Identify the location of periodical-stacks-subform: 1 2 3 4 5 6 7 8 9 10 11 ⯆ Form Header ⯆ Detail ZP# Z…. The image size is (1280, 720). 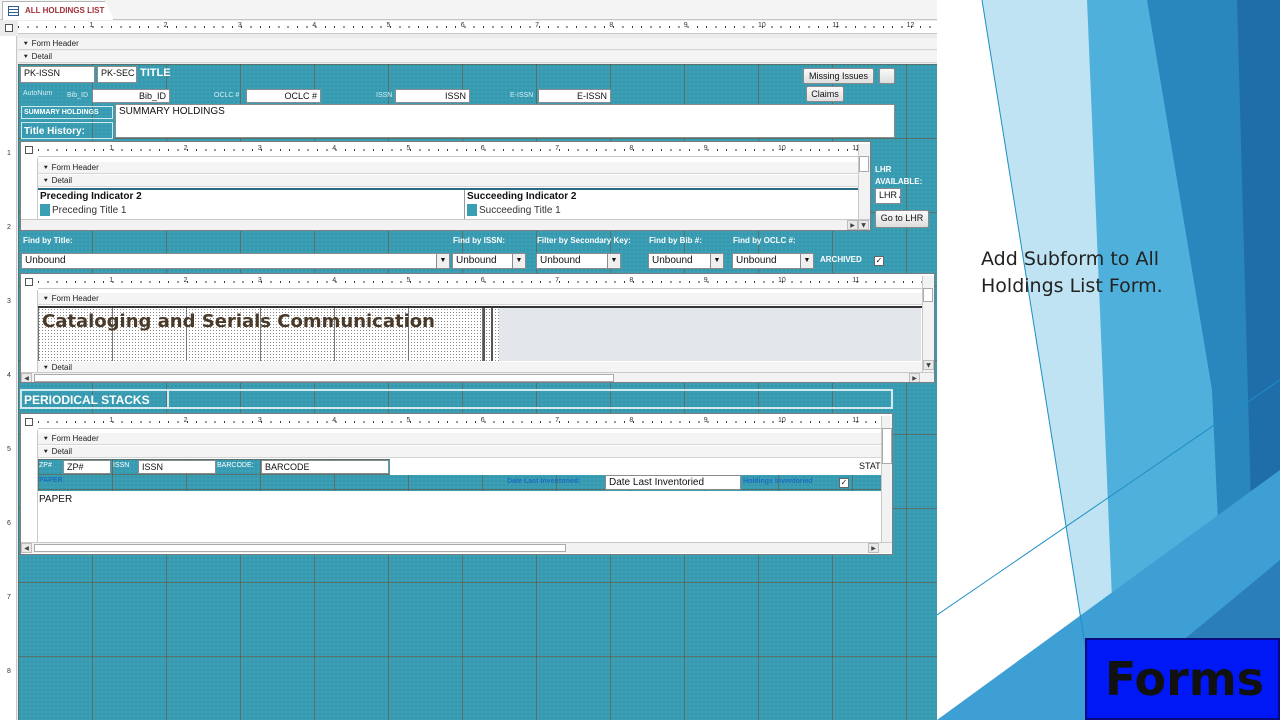
(456, 484).